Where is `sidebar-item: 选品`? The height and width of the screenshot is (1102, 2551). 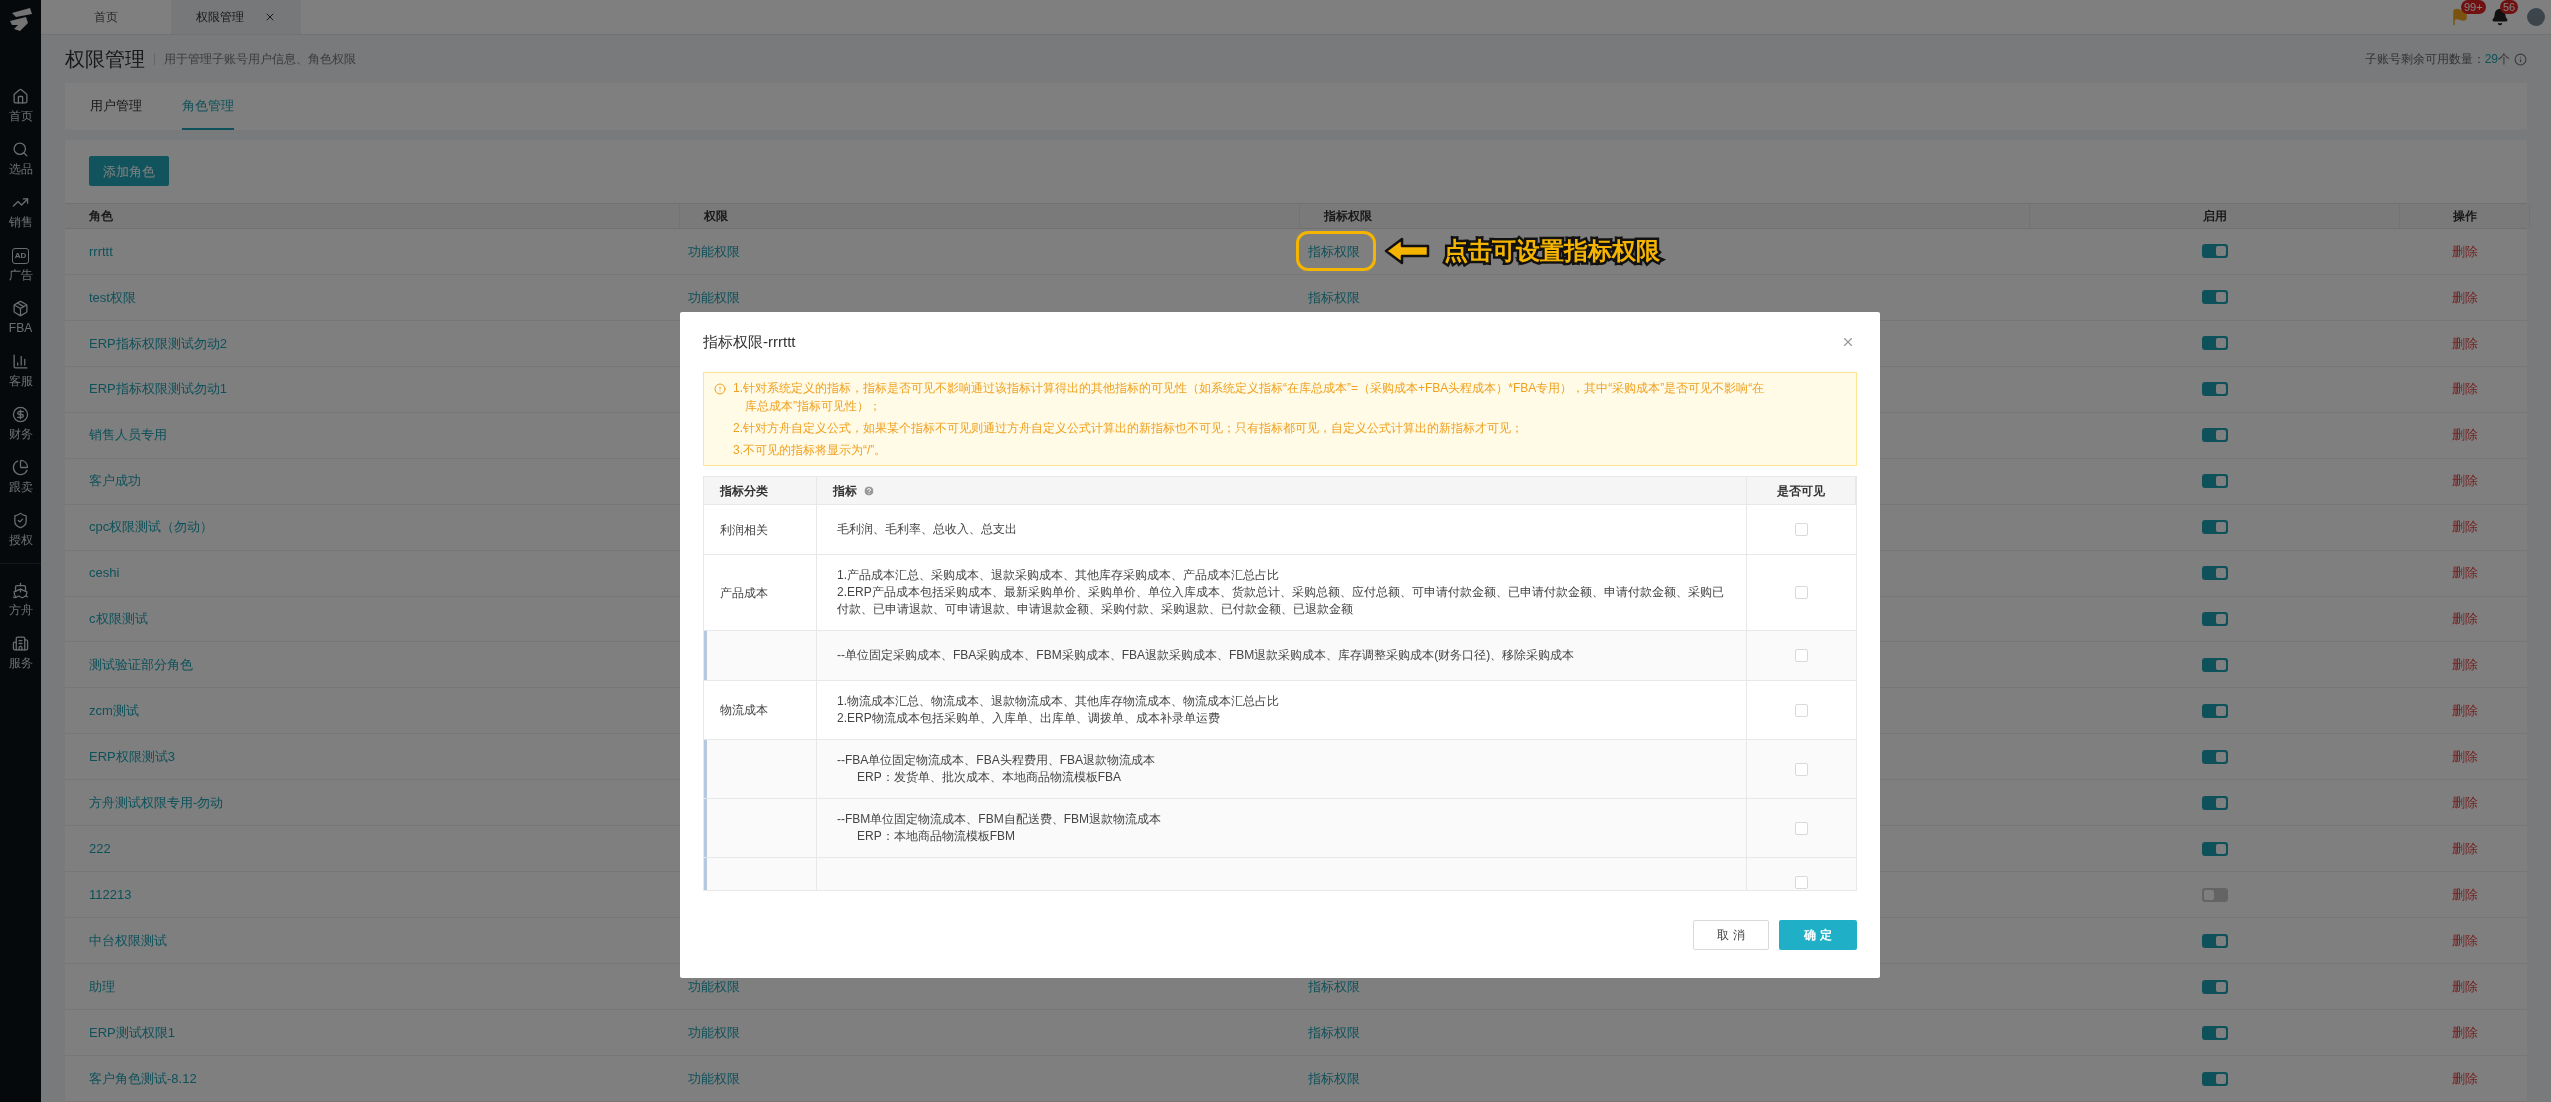
sidebar-item: 选品 is located at coordinates (20, 159).